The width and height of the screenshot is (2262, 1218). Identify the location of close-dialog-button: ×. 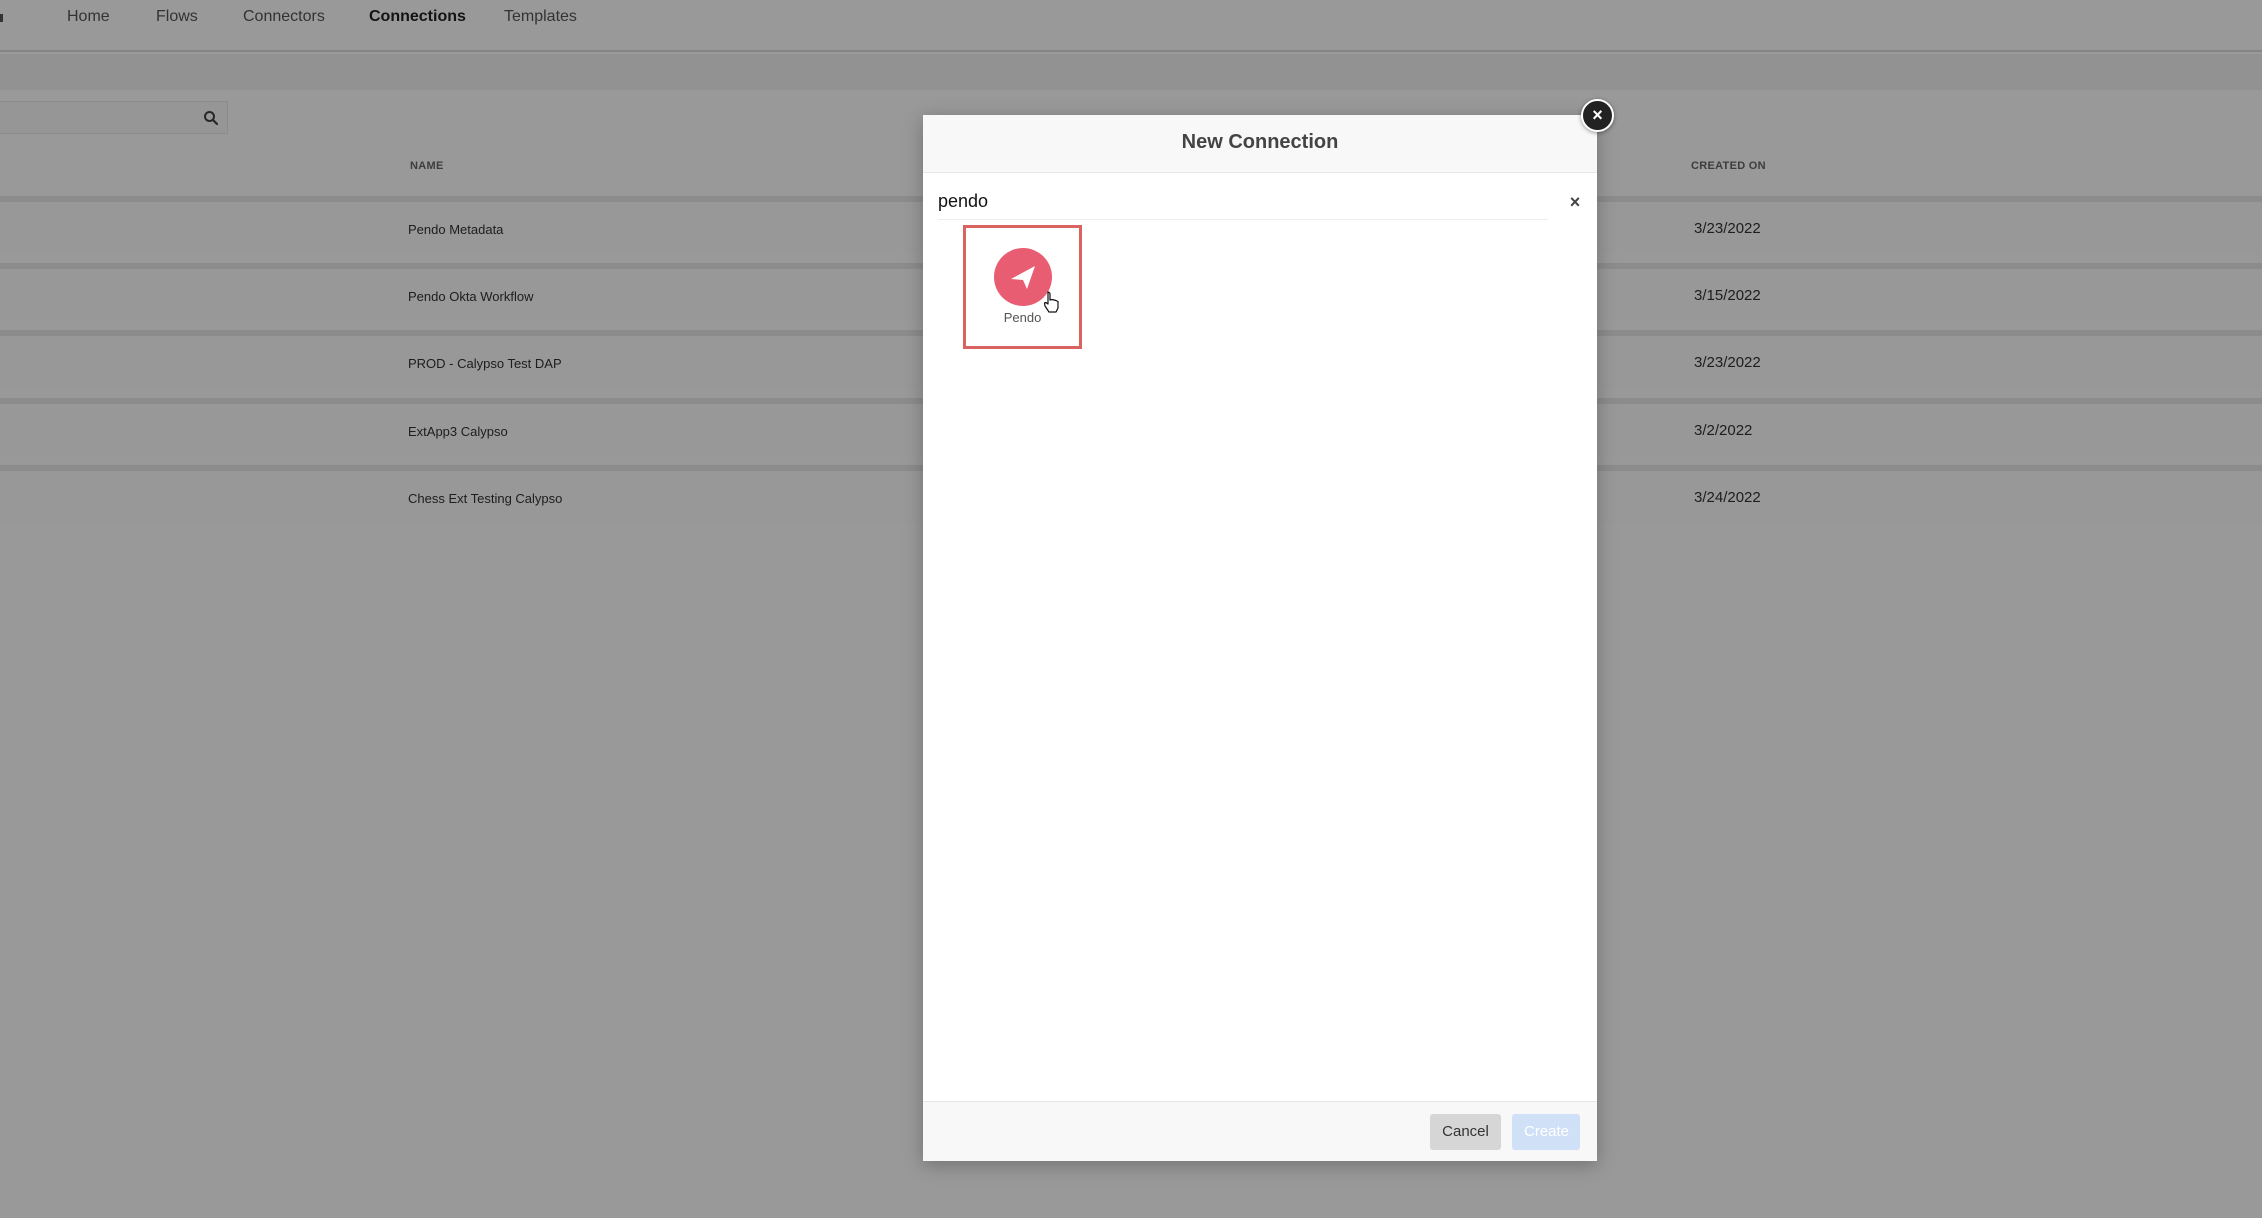
(1597, 115).